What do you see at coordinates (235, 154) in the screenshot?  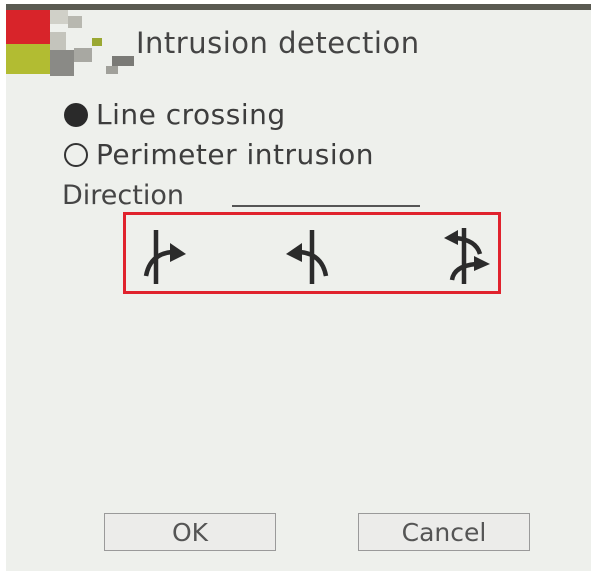 I see `mode-perimeter-intrusion-label: Perimeter intrusion` at bounding box center [235, 154].